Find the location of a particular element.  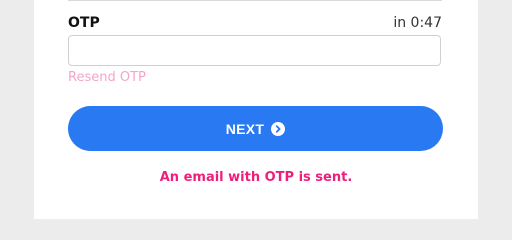

arrow-circle-right-icon is located at coordinates (278, 128).